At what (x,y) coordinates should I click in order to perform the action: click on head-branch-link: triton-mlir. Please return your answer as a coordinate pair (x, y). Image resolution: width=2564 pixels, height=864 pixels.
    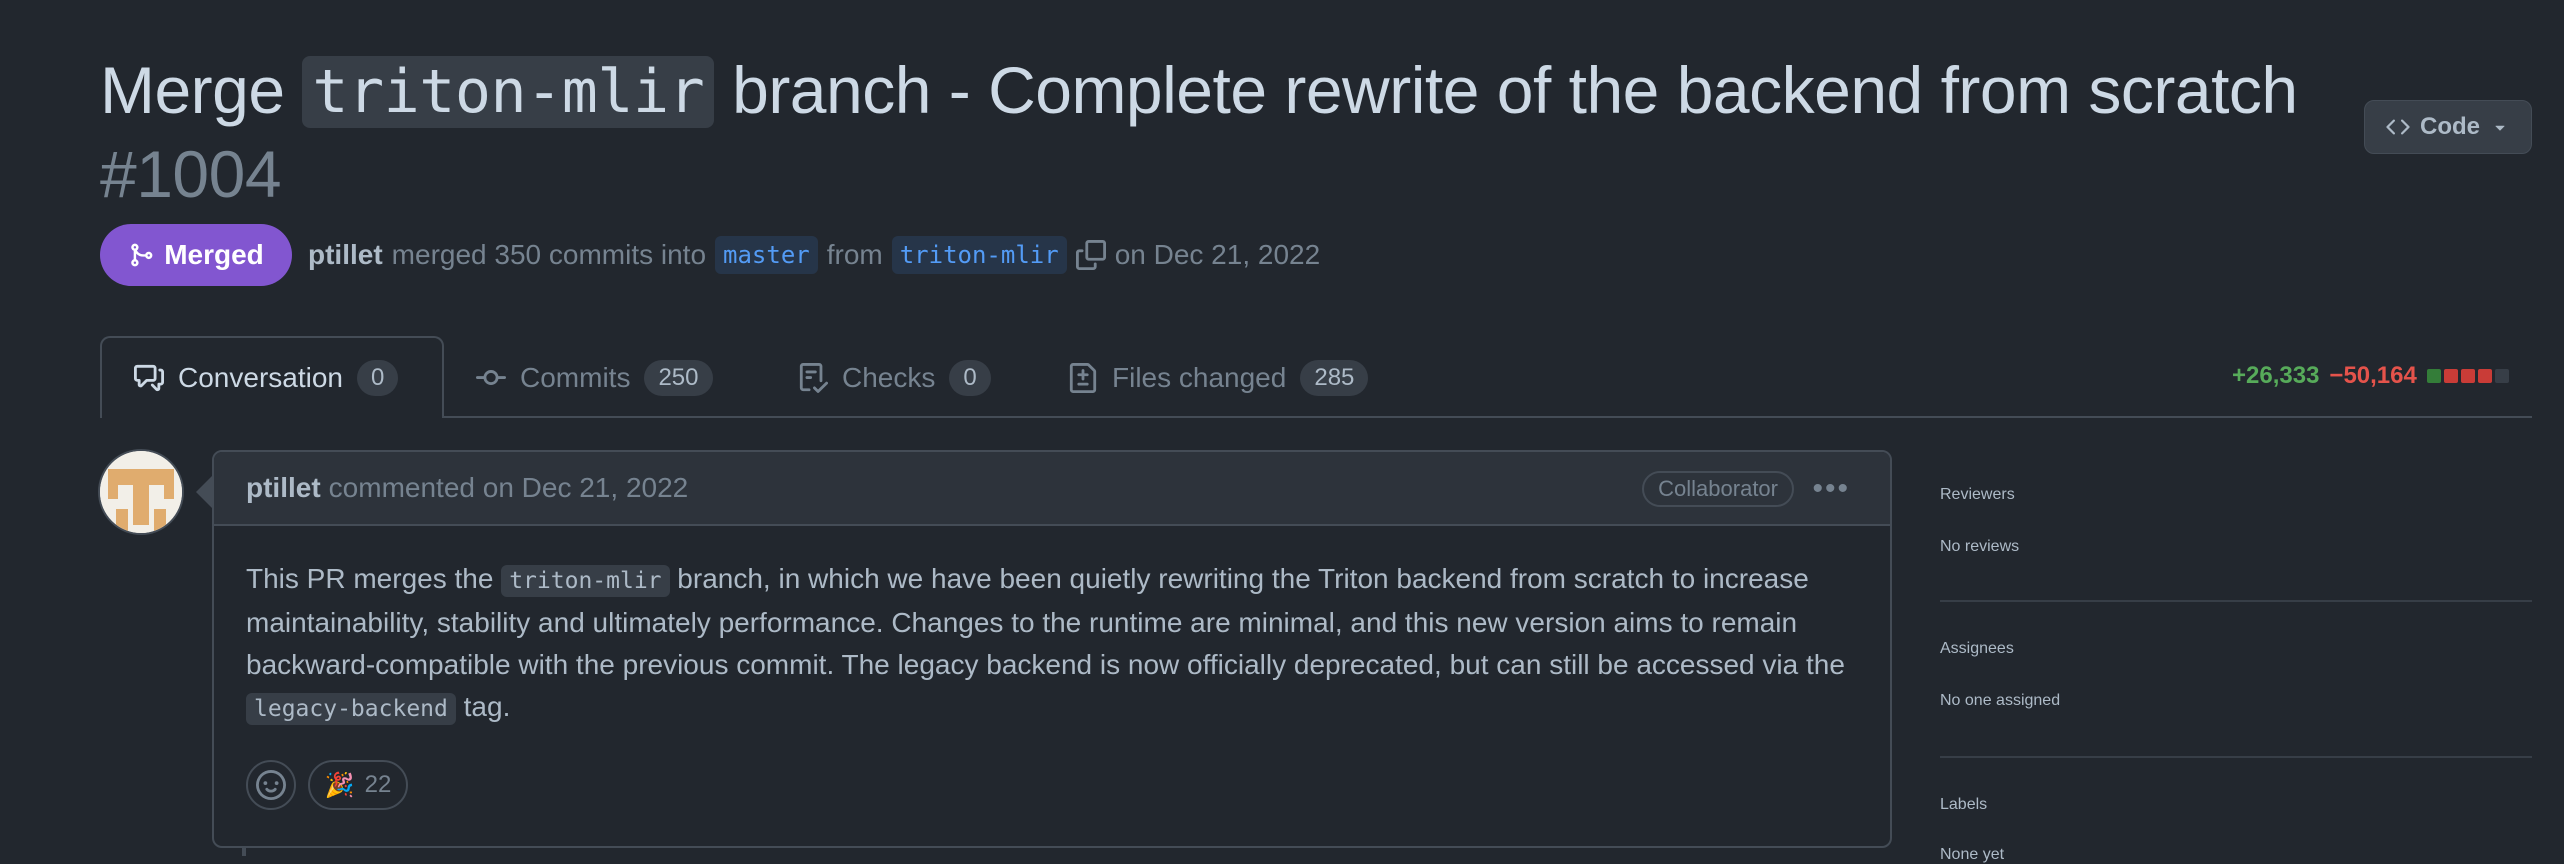
    Looking at the image, I should click on (979, 255).